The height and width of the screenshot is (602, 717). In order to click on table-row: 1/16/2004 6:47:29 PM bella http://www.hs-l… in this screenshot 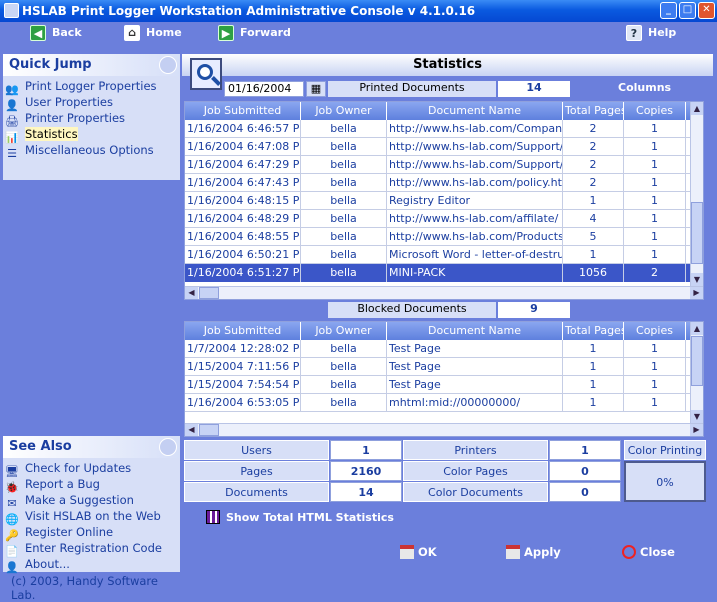, I will do `click(444, 165)`.